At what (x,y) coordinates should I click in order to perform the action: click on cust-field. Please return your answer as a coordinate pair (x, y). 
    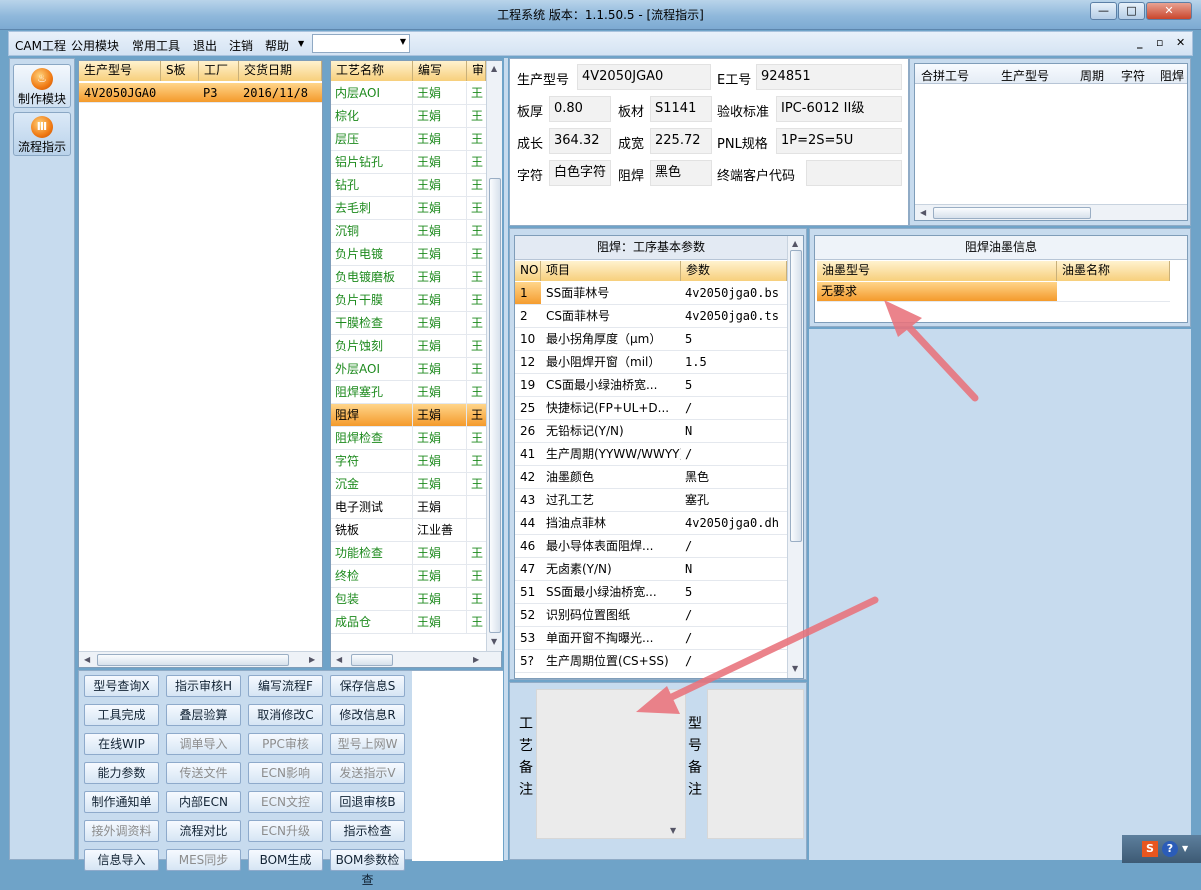
    Looking at the image, I should click on (854, 173).